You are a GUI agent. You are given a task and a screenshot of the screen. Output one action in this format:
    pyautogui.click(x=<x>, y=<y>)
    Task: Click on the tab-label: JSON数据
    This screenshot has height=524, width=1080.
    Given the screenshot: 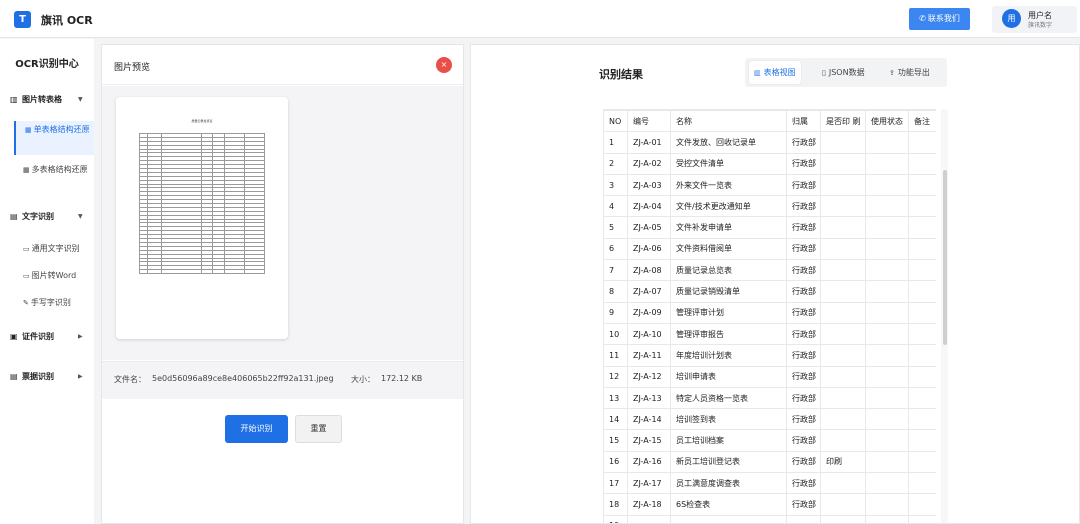 What is the action you would take?
    pyautogui.click(x=846, y=72)
    